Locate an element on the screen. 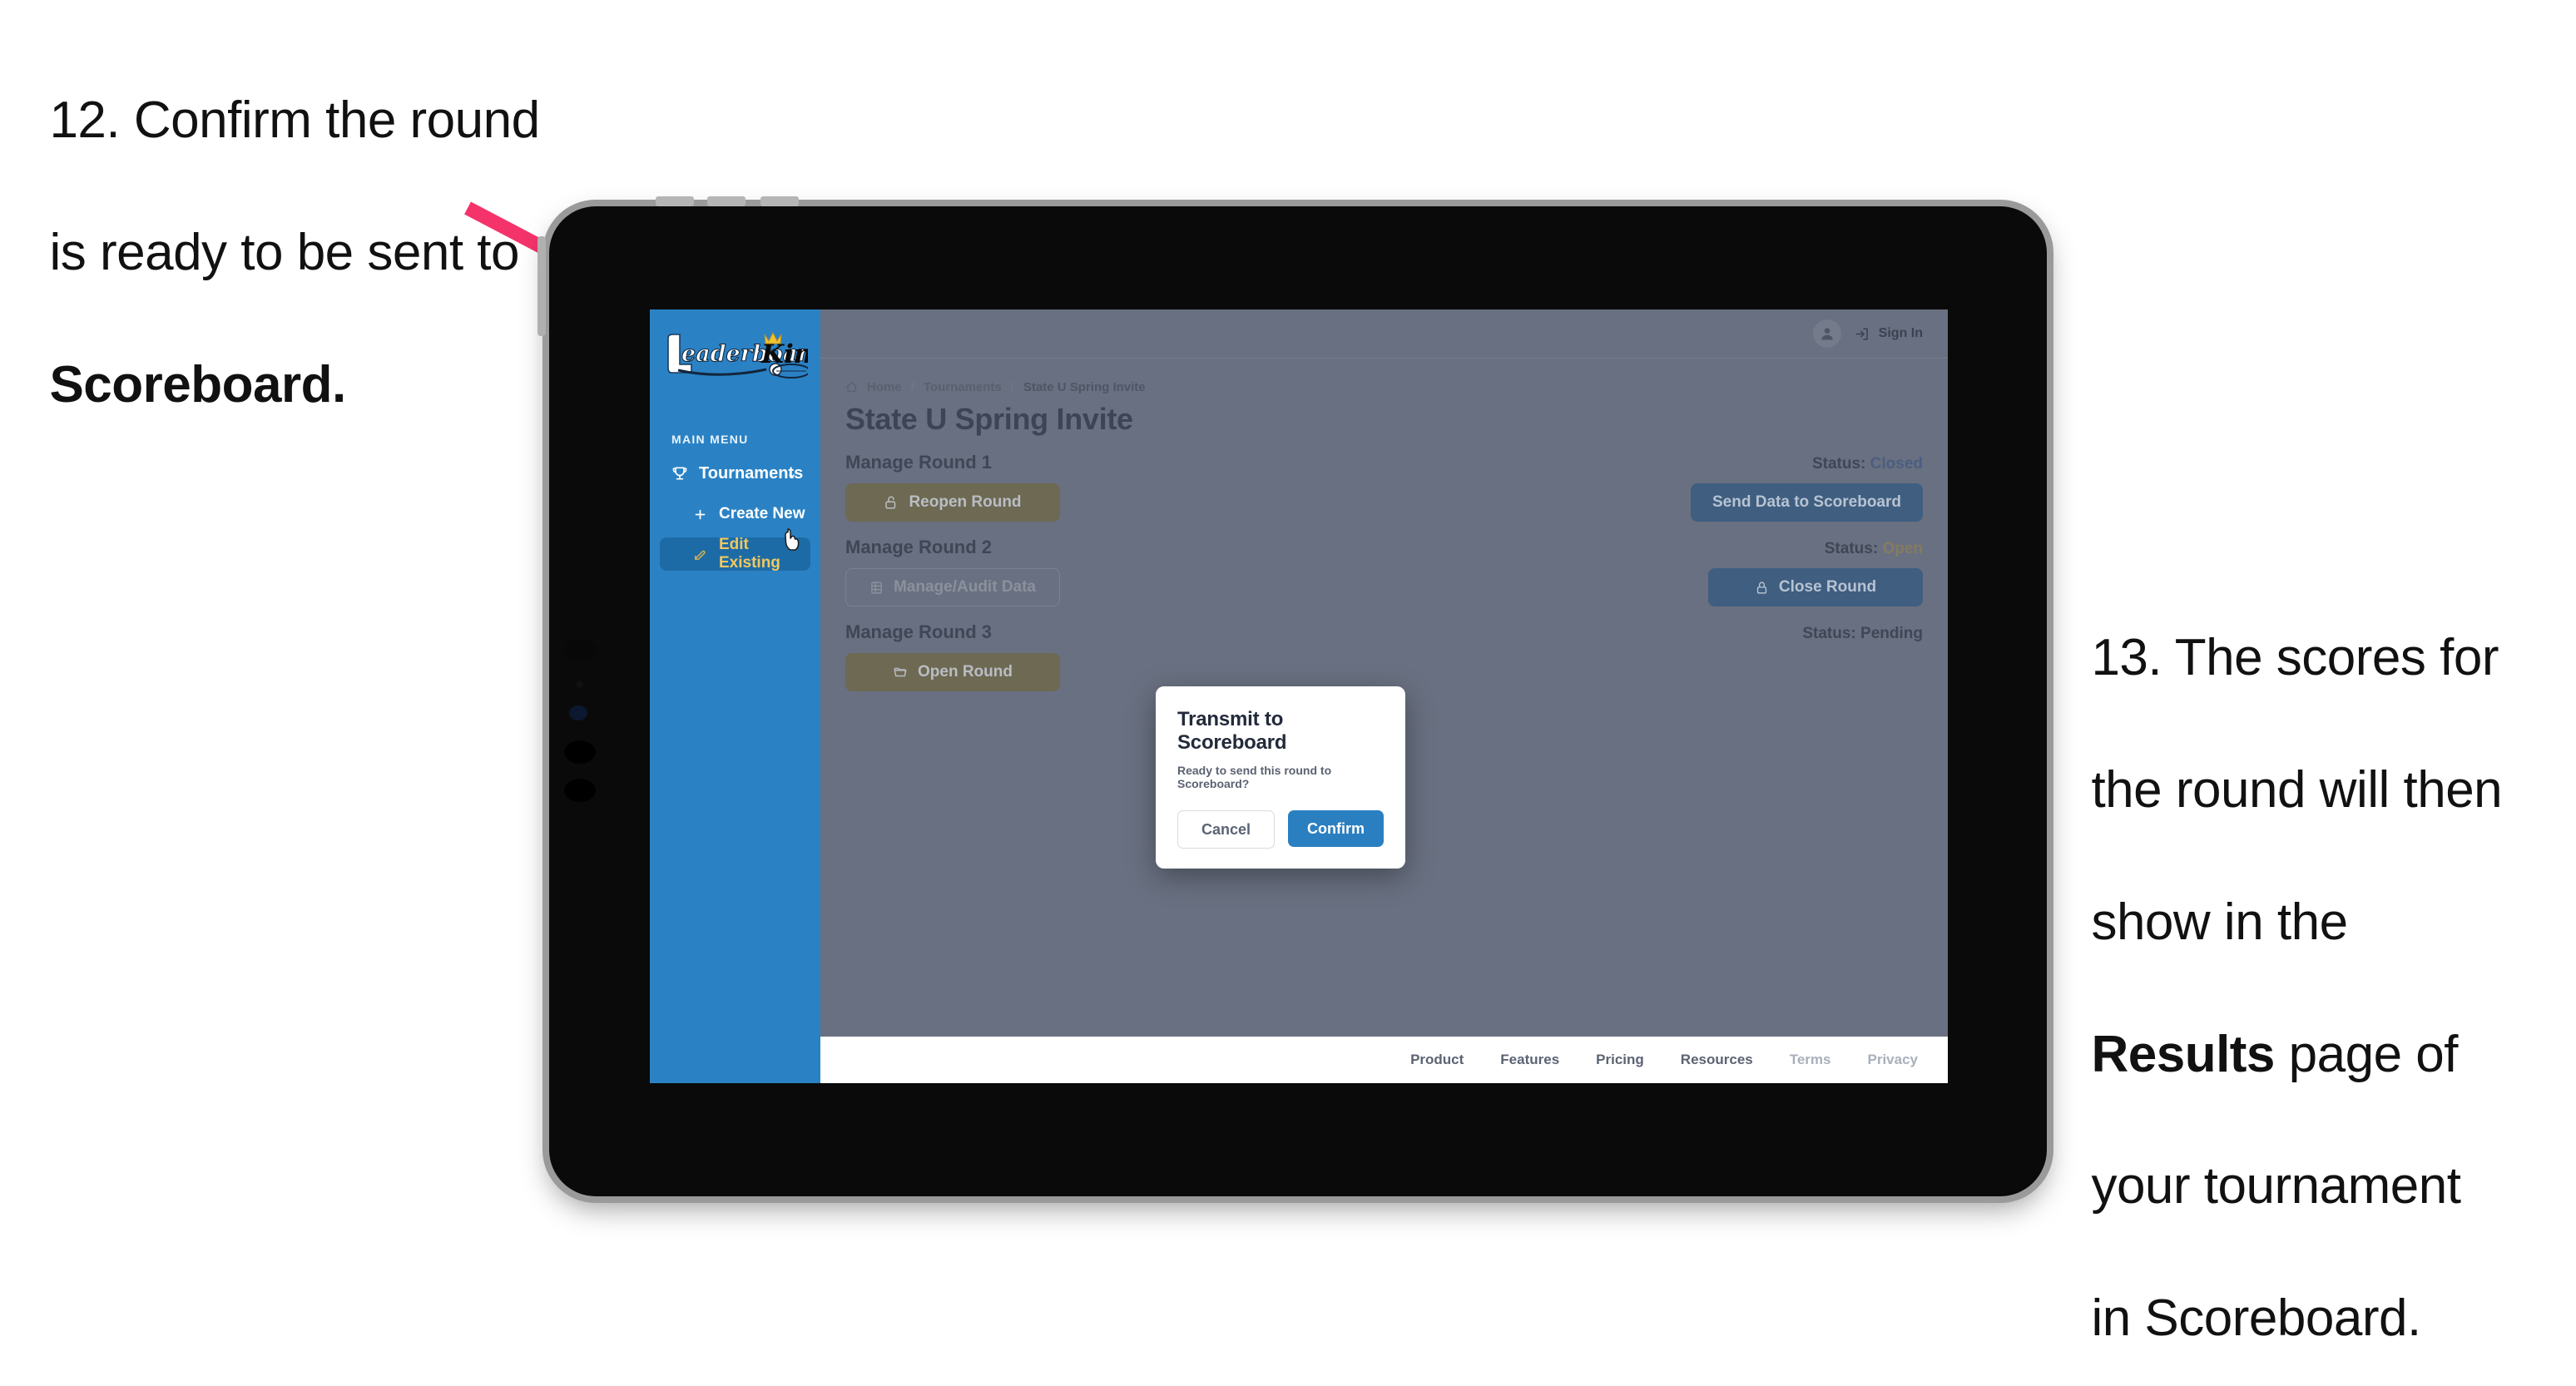 Image resolution: width=2576 pixels, height=1386 pixels. plus-icon is located at coordinates (700, 514).